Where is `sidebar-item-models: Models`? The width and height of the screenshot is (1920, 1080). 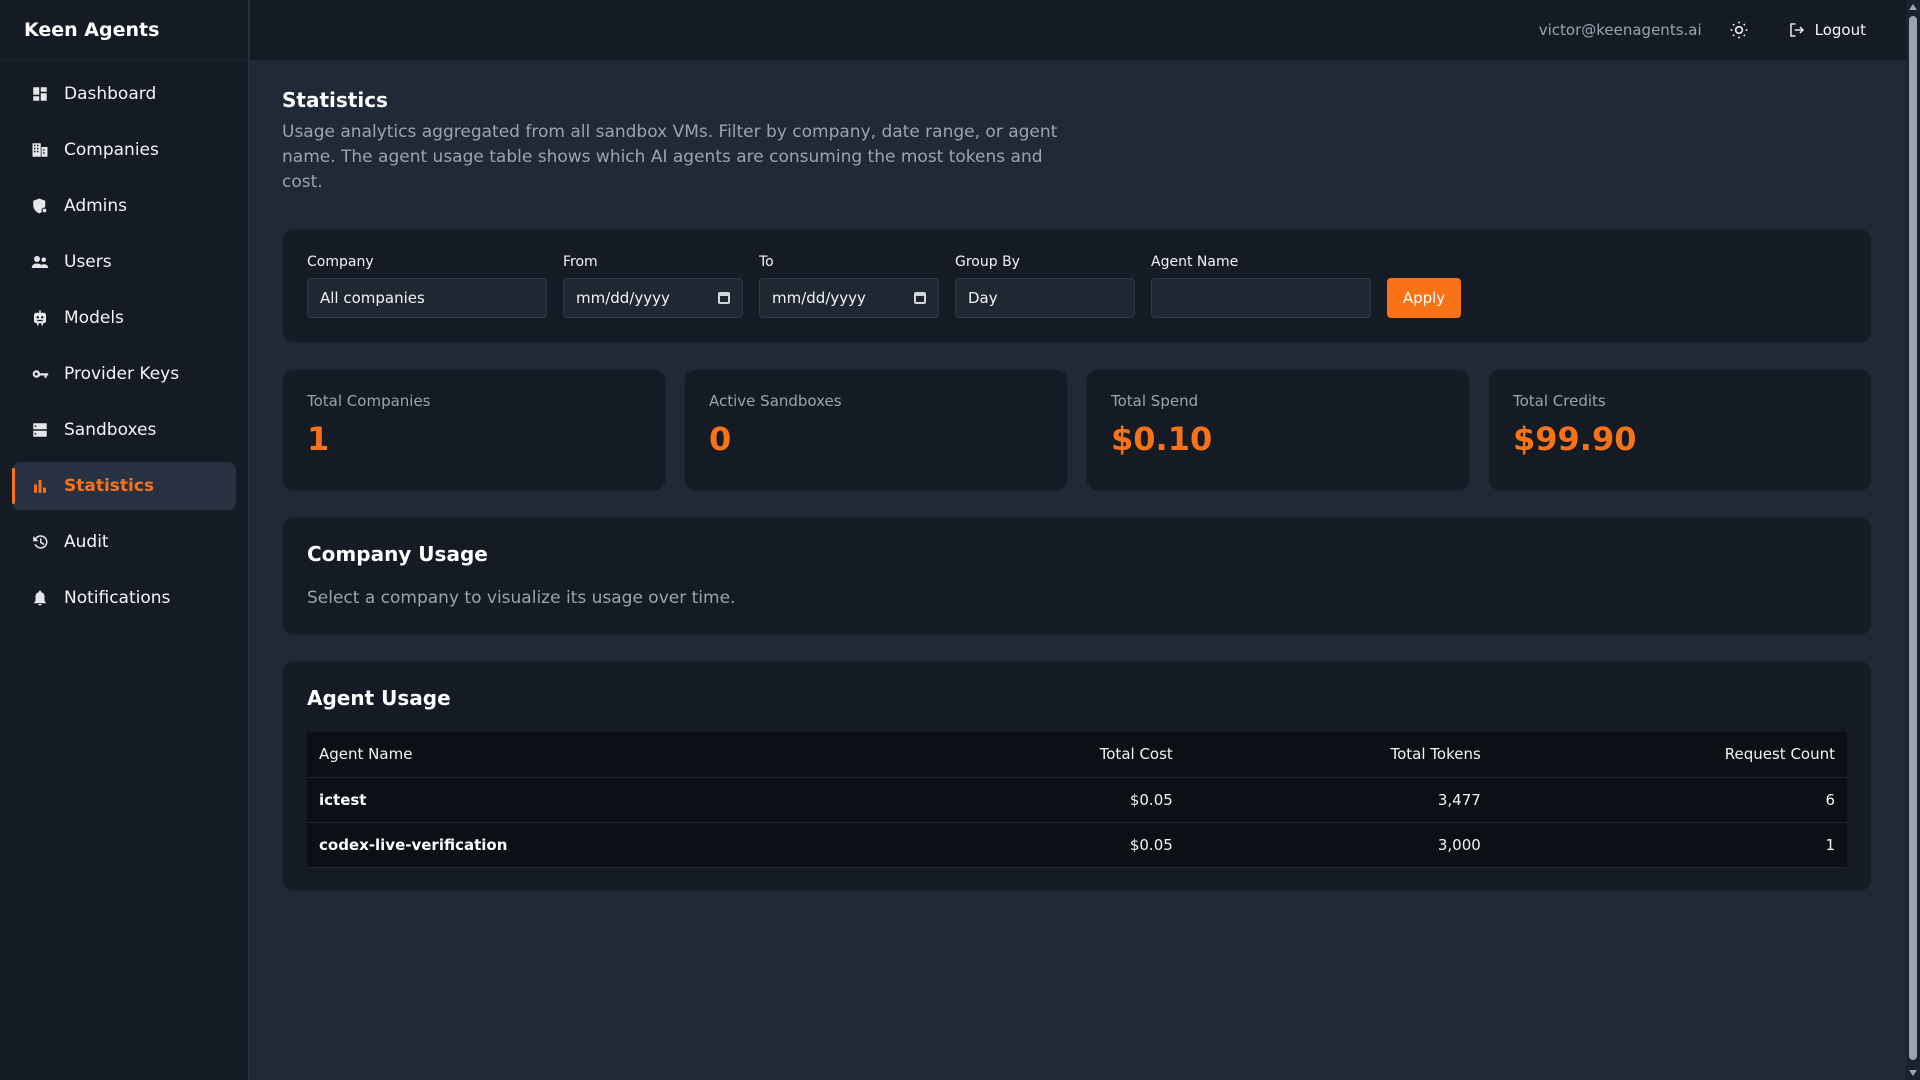 sidebar-item-models: Models is located at coordinates (124, 318).